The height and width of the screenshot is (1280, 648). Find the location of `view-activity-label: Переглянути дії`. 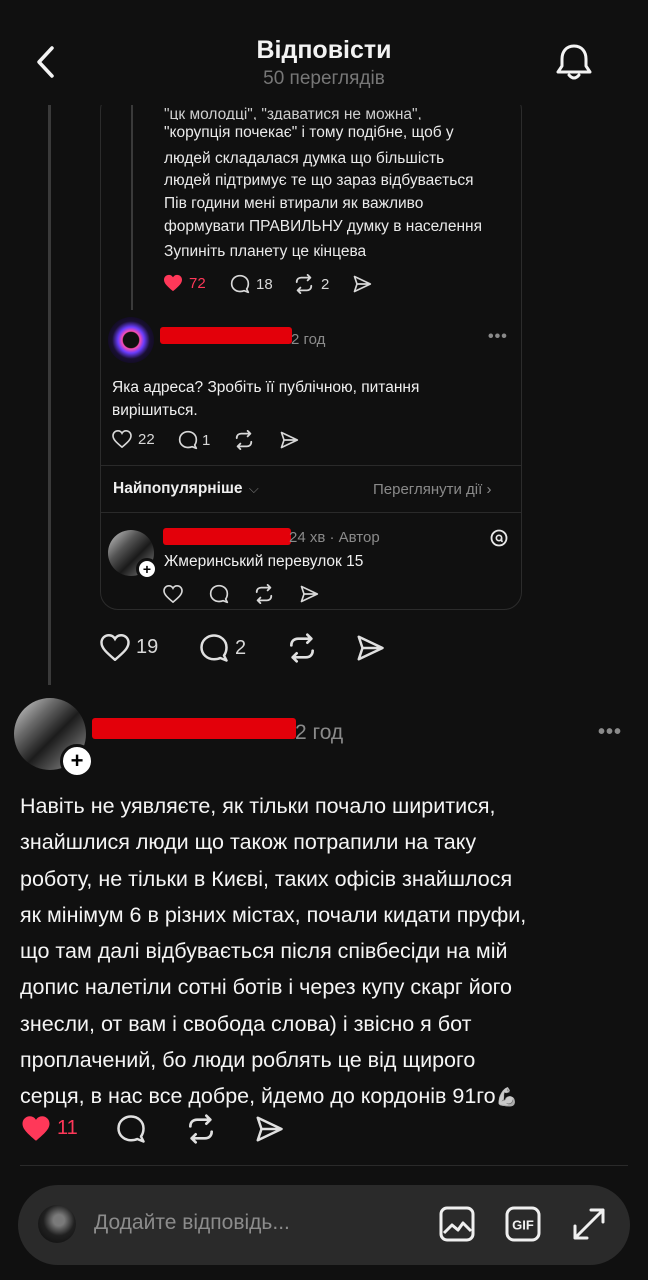

view-activity-label: Переглянути дії is located at coordinates (428, 489).